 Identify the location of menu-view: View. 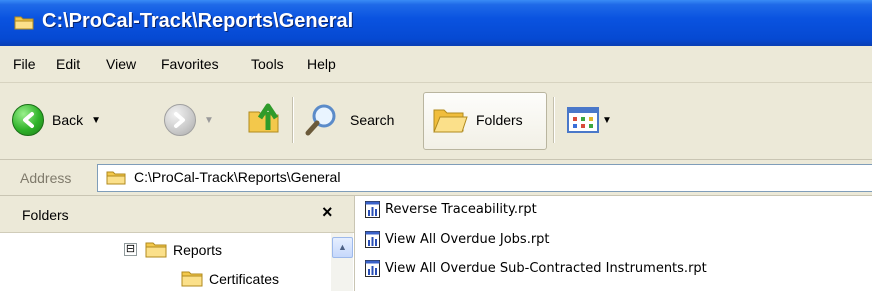
(121, 64).